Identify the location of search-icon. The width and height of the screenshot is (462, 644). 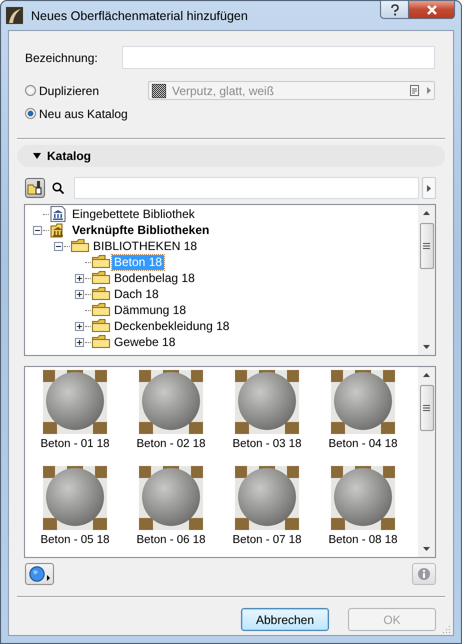
(58, 188).